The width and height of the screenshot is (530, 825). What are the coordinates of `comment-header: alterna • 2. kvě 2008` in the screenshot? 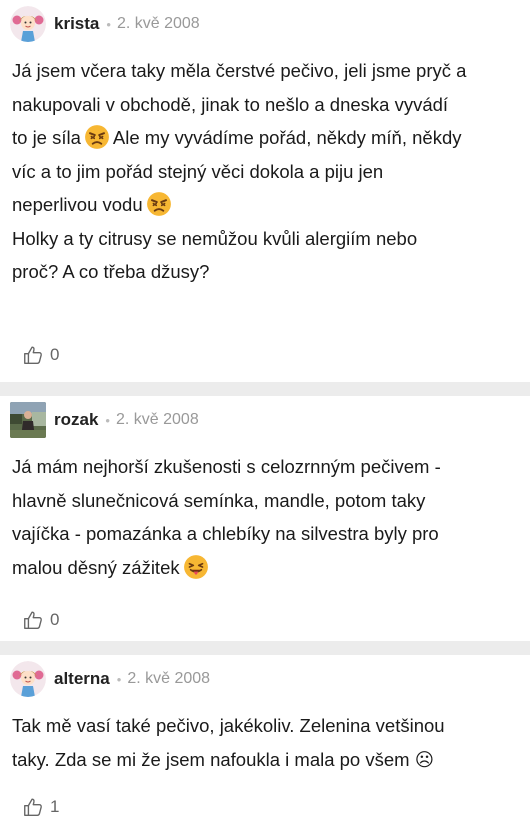 It's located at (265, 679).